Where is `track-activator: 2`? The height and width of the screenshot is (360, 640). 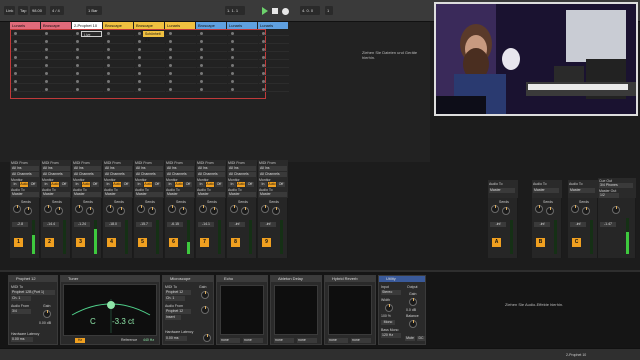 track-activator: 2 is located at coordinates (49, 242).